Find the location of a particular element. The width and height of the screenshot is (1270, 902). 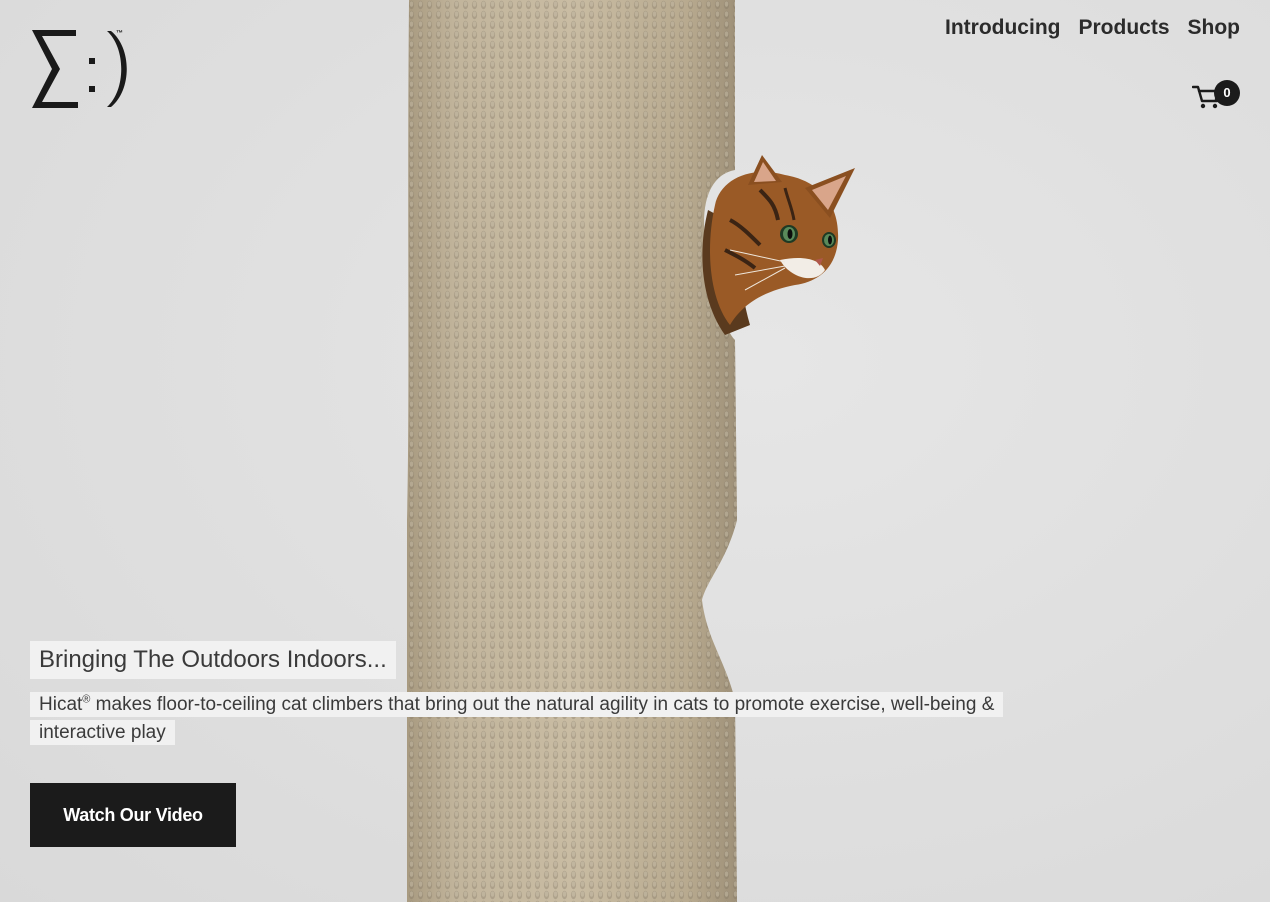

cart-count-badge: 0 is located at coordinates (1227, 93).